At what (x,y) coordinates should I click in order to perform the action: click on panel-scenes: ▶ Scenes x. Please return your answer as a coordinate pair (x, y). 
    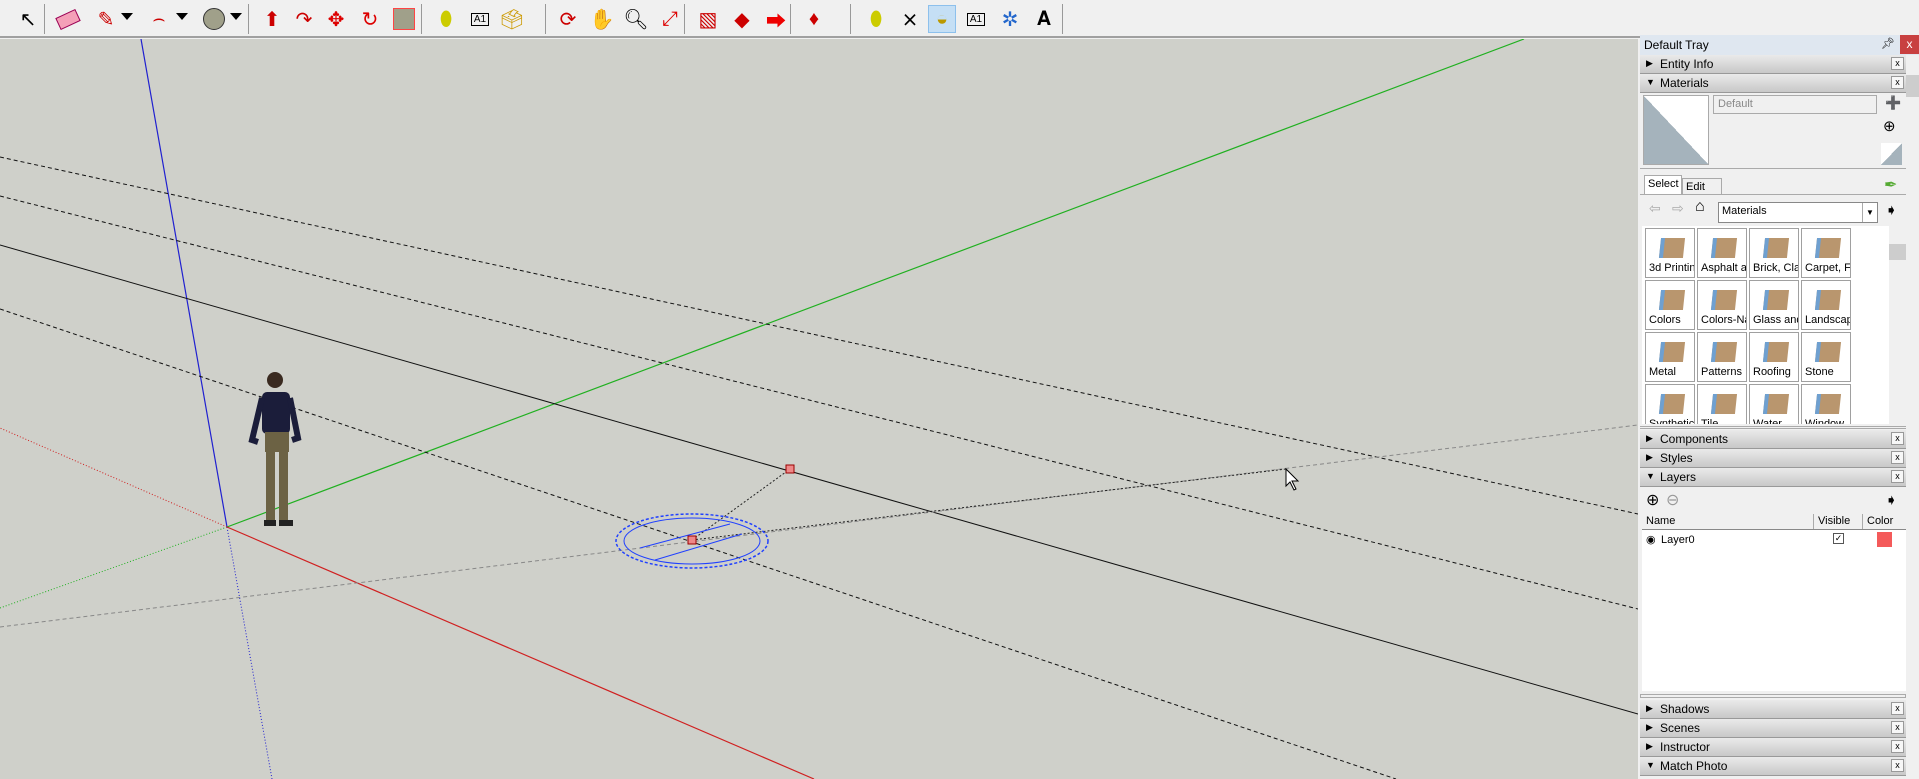
    Looking at the image, I should click on (1773, 728).